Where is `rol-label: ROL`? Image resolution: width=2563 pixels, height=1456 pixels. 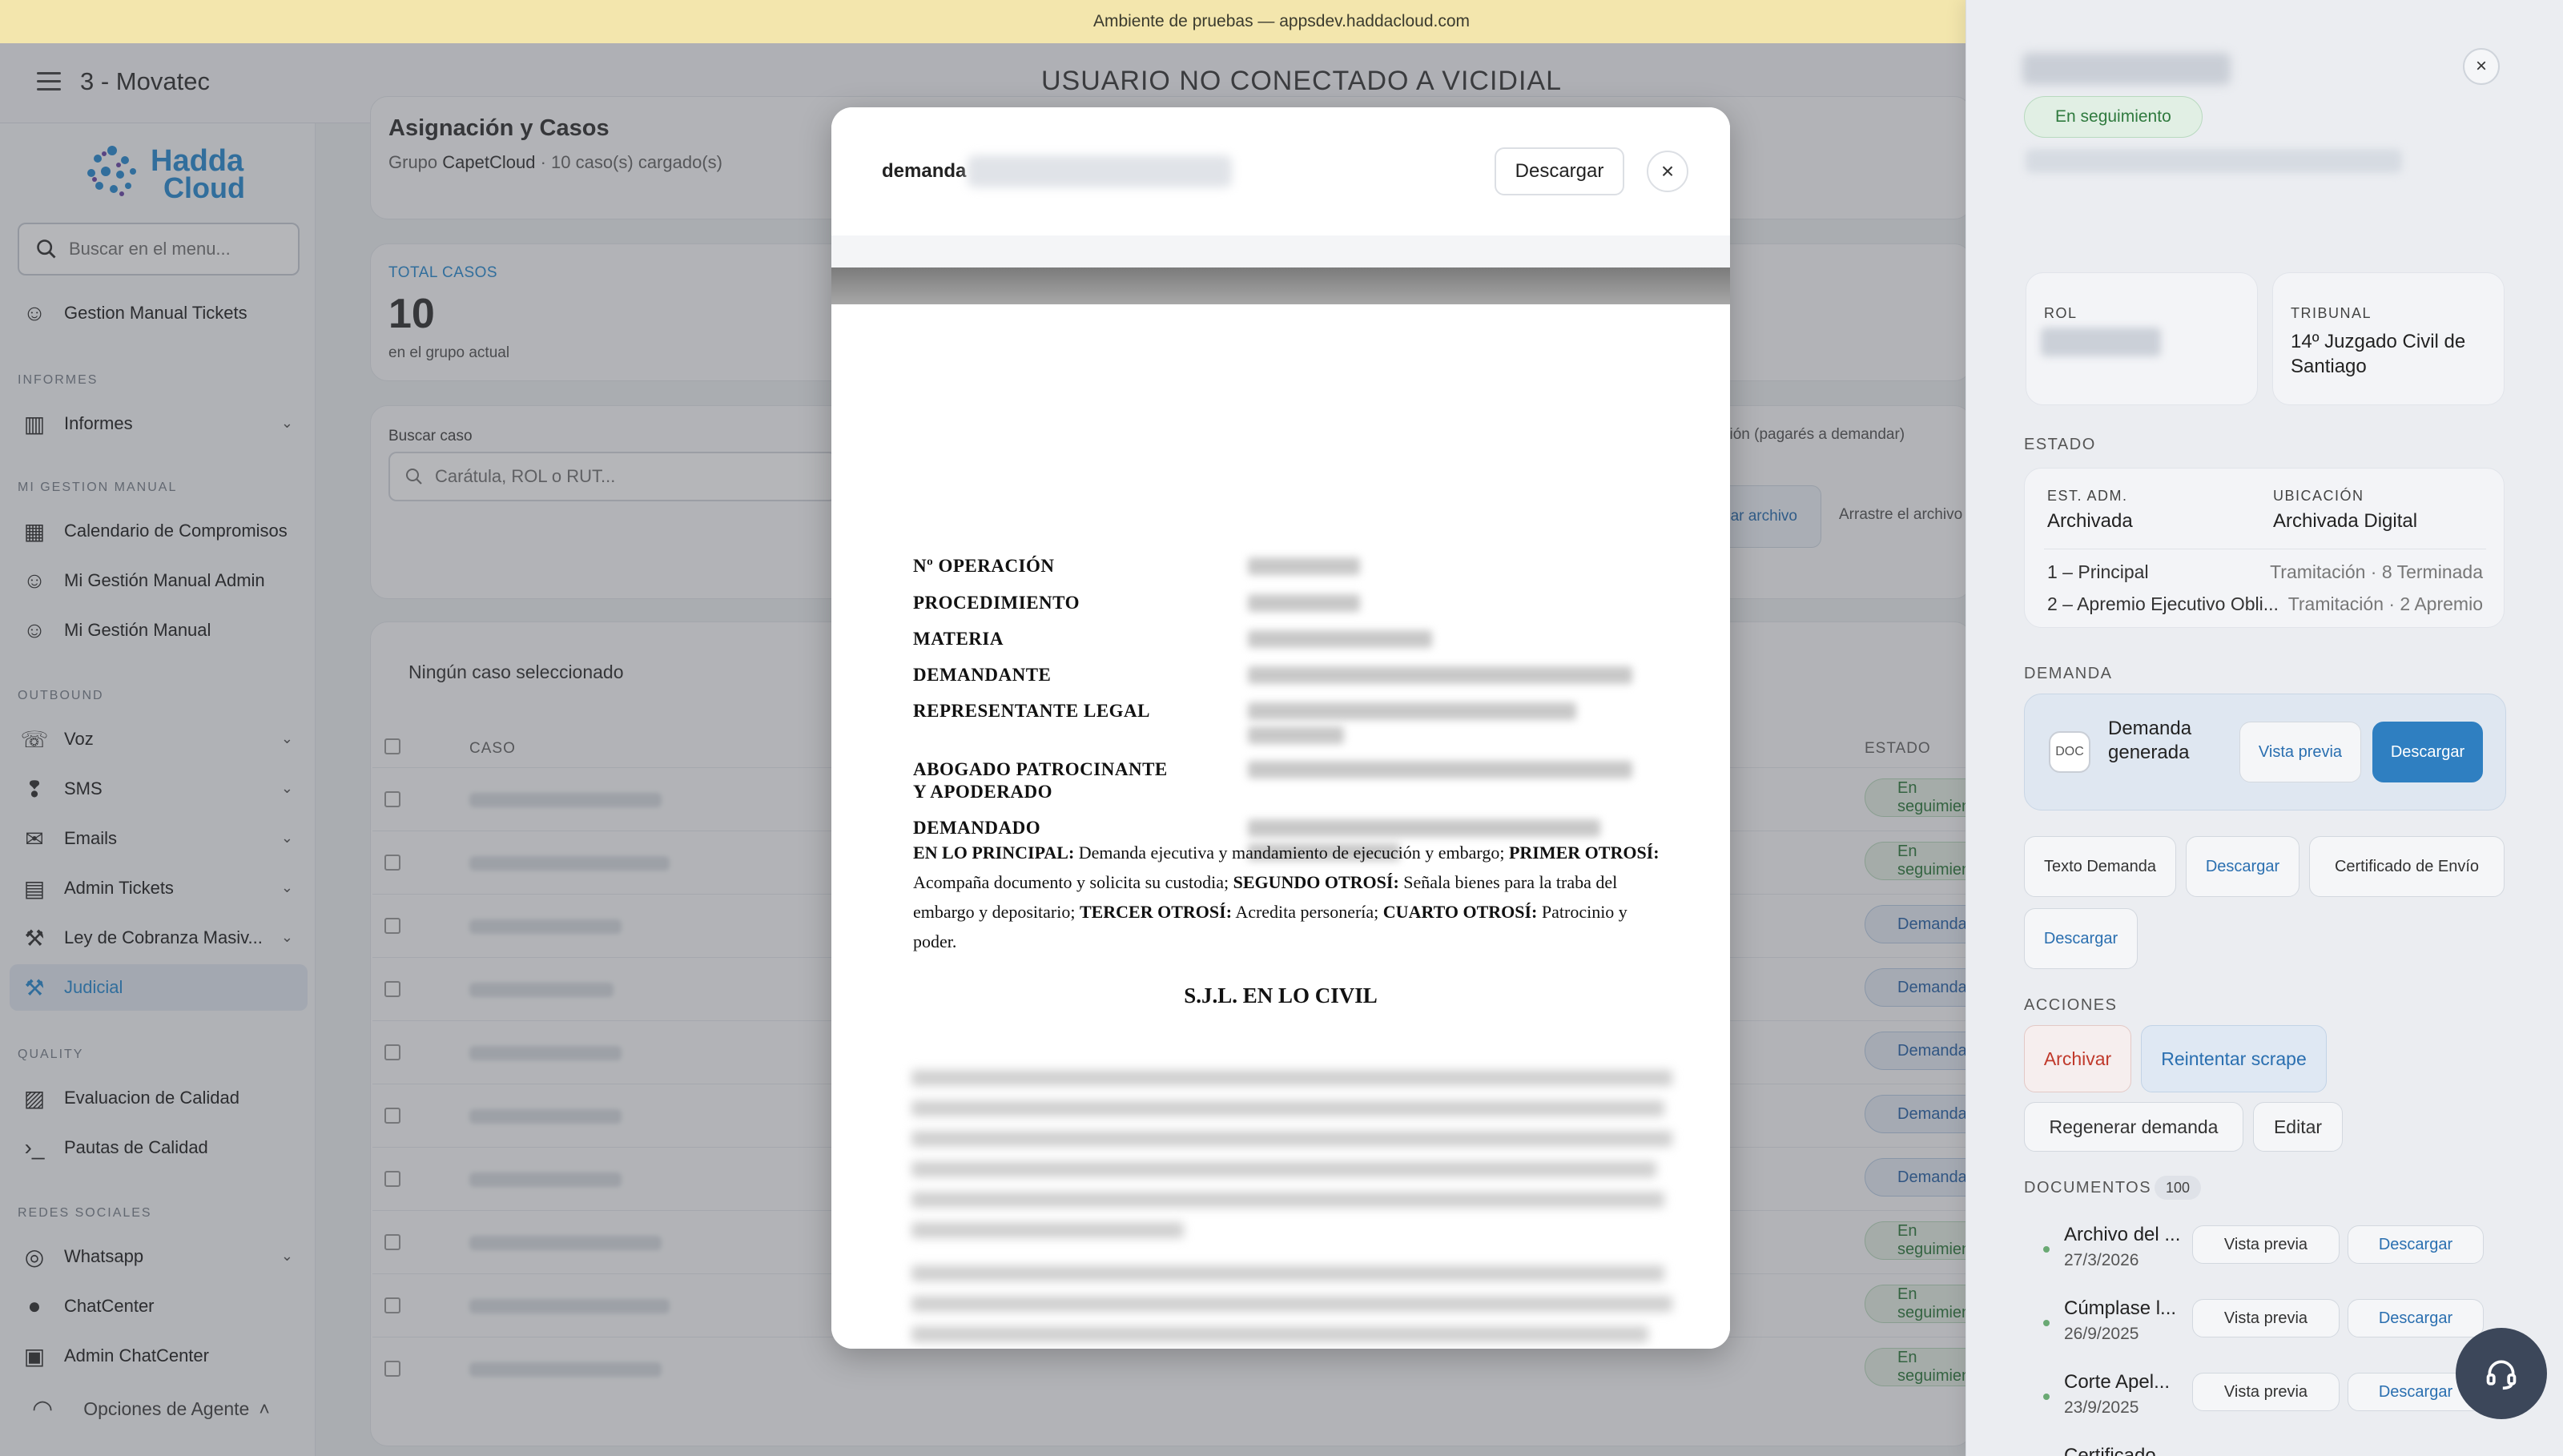
rol-label: ROL is located at coordinates (2061, 313).